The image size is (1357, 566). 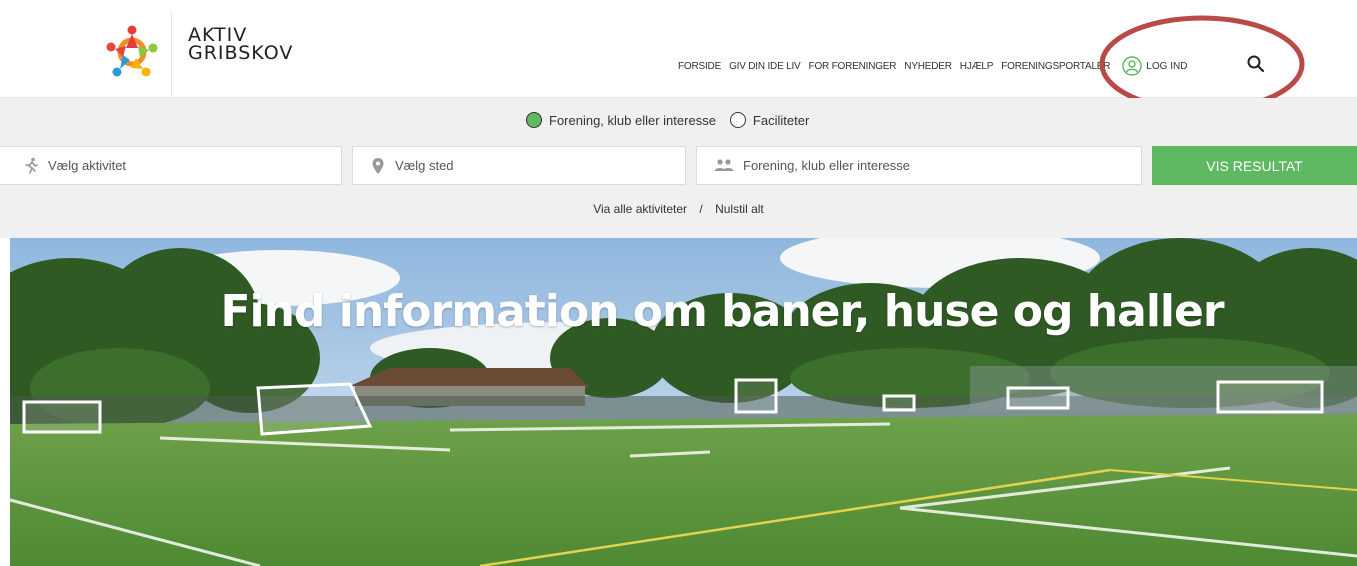 I want to click on brand-name: AKTIV GRIBSKOV, so click(x=241, y=45).